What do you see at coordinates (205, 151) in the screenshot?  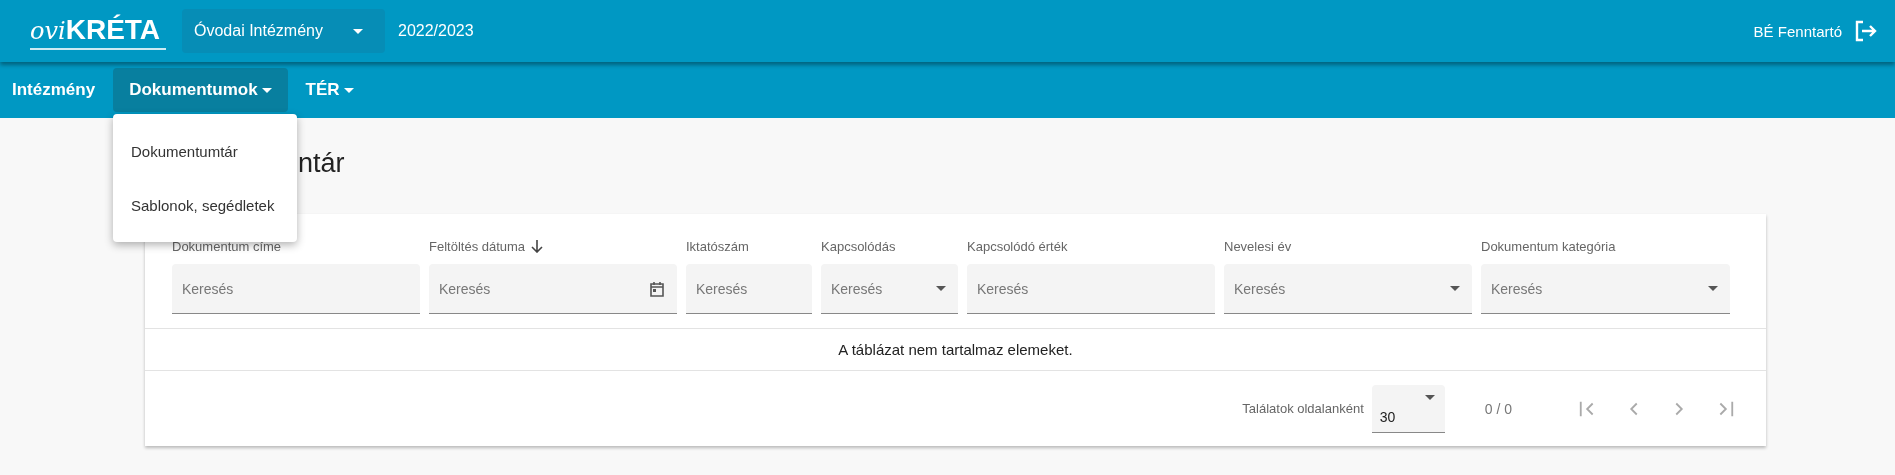 I see `menu-item: Dokumentumtár` at bounding box center [205, 151].